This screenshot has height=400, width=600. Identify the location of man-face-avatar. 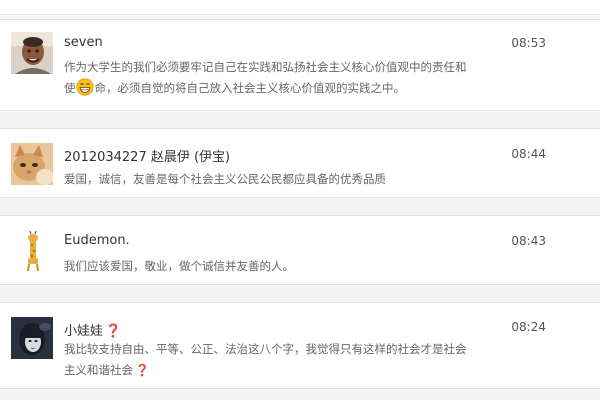
(32, 53).